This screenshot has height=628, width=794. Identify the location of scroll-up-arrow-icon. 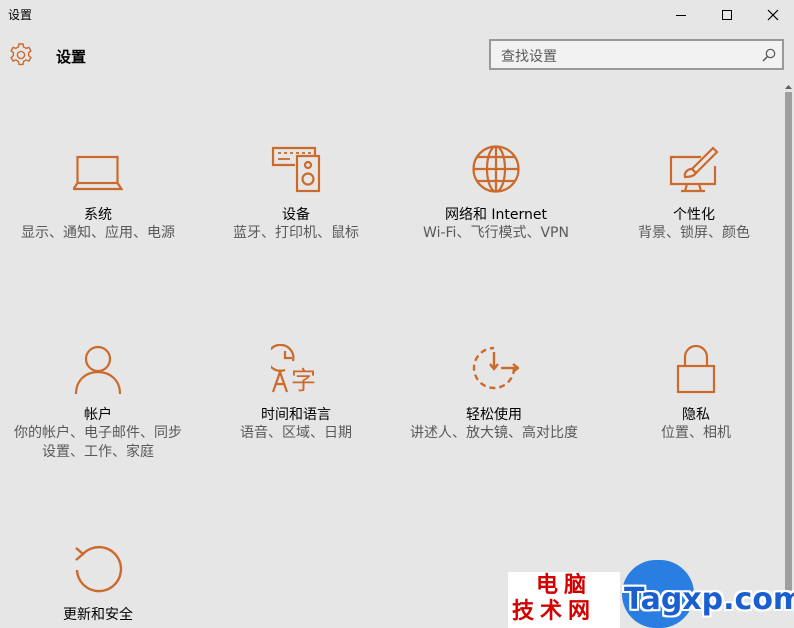
(788, 87).